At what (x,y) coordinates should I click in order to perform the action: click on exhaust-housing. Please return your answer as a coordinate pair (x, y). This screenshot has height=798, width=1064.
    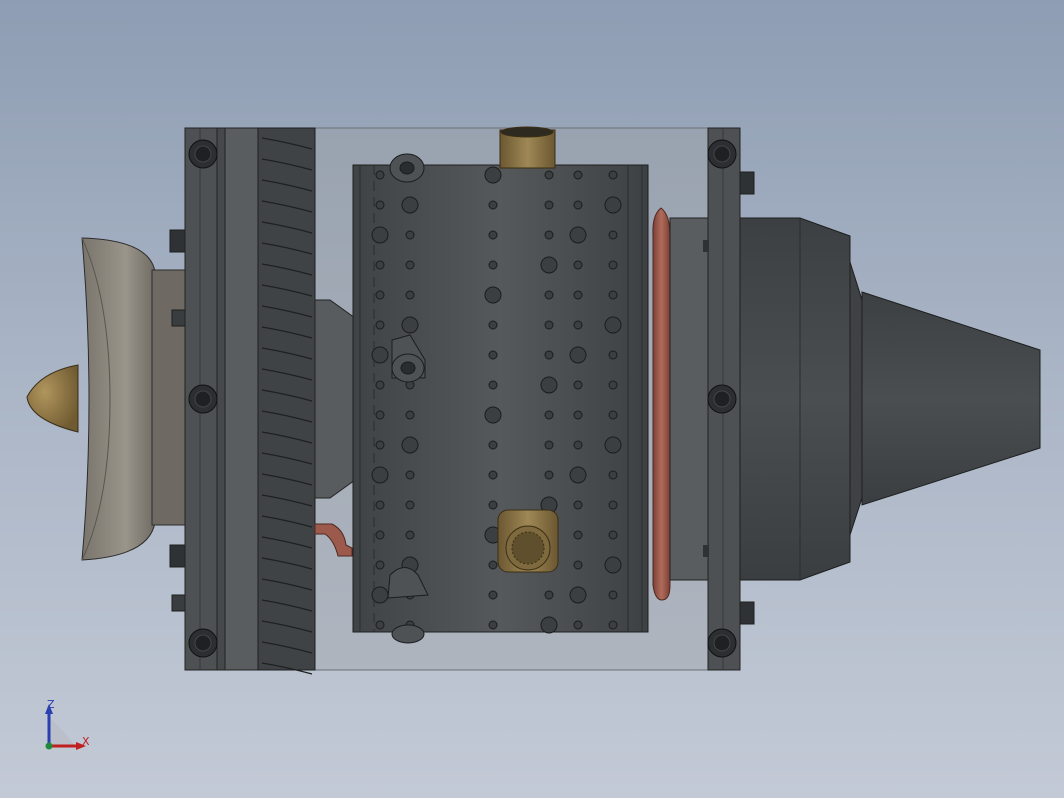
    Looking at the image, I should click on (801, 399).